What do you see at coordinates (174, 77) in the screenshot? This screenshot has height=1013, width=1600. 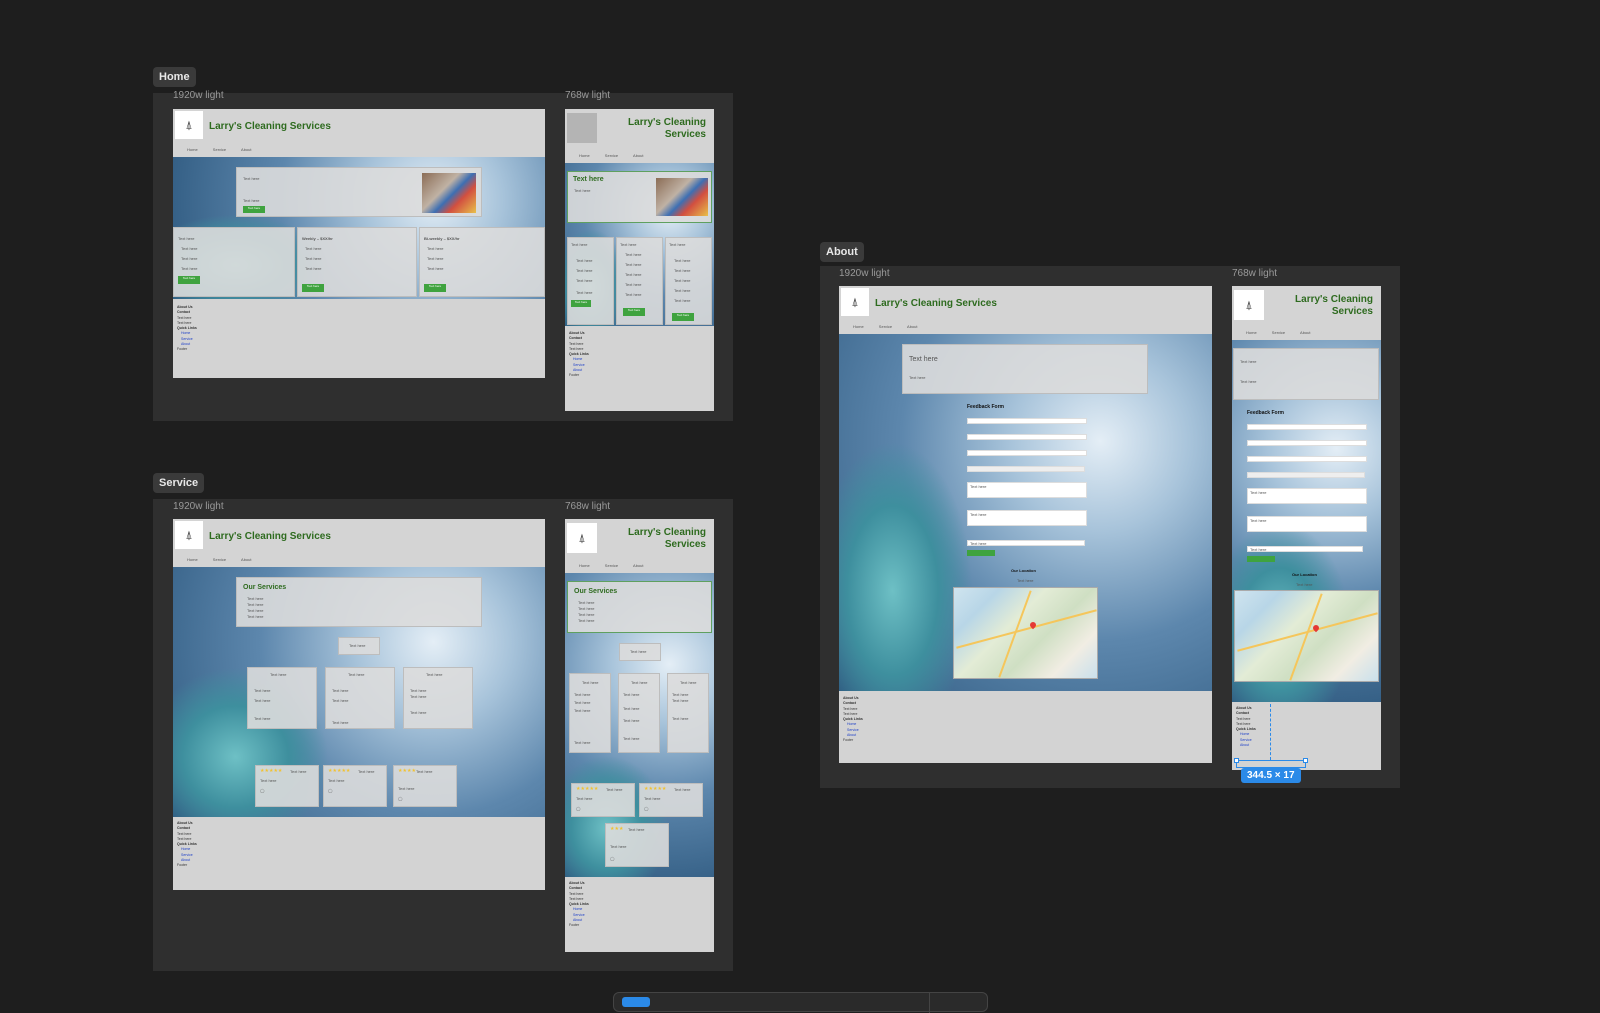 I see `section-label-home: Home` at bounding box center [174, 77].